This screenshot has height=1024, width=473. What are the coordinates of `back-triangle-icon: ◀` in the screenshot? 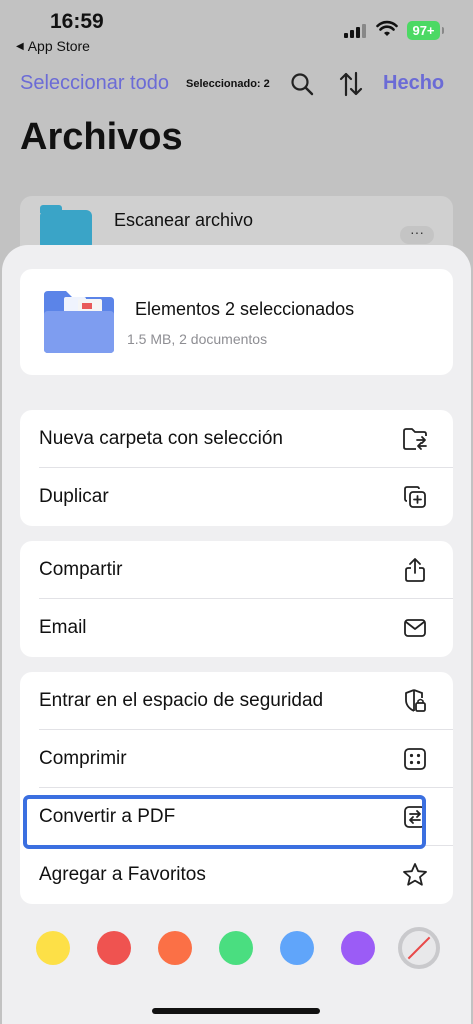 It's located at (20, 46).